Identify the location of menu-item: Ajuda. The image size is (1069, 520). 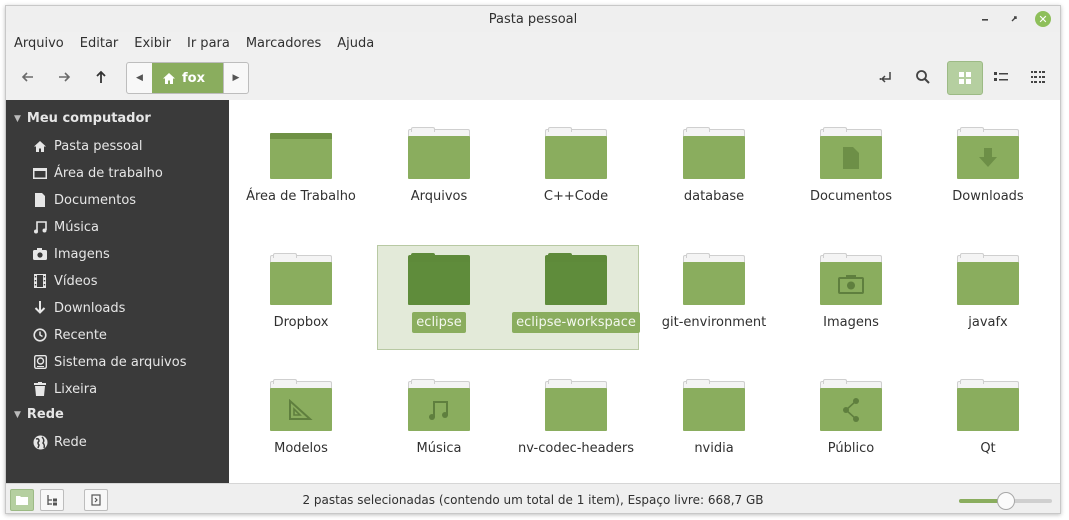
(355, 44).